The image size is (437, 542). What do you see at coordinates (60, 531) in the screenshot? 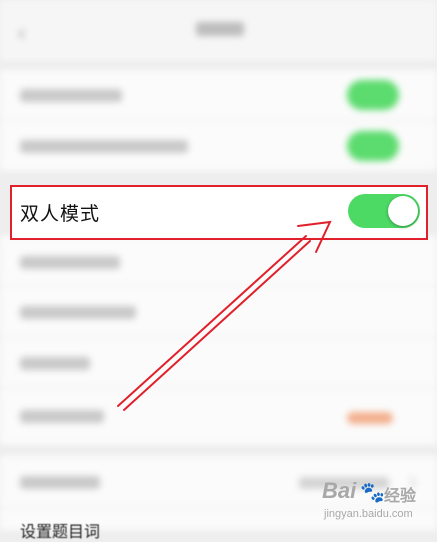
I see `partial-setting-label: 设置题目词` at bounding box center [60, 531].